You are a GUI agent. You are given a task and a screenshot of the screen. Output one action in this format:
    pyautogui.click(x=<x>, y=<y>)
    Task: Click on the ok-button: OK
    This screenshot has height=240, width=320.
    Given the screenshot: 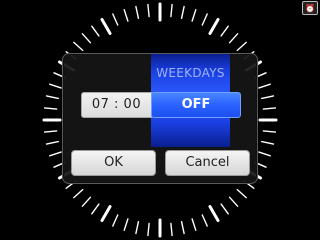 What is the action you would take?
    pyautogui.click(x=113, y=163)
    